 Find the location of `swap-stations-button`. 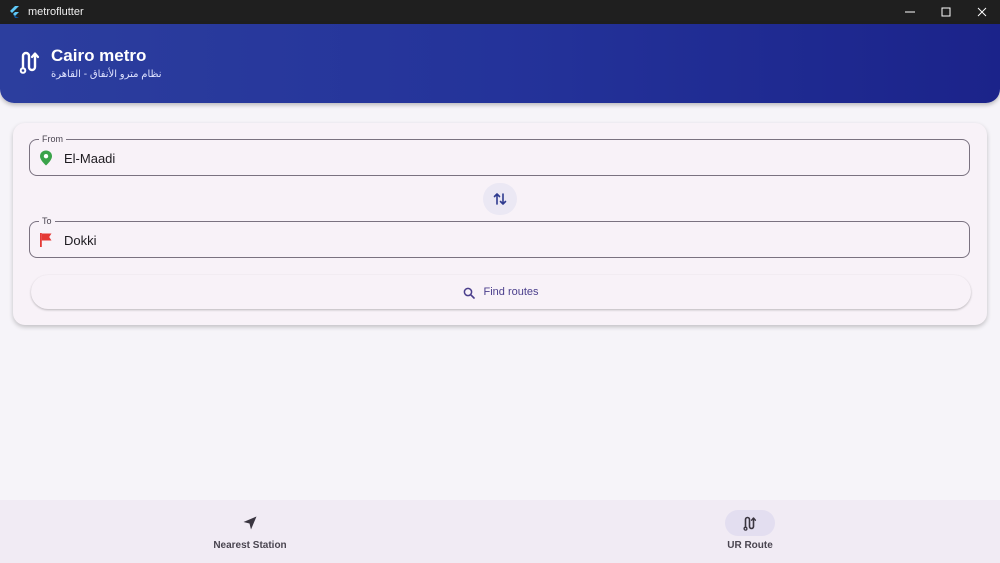

swap-stations-button is located at coordinates (500, 199).